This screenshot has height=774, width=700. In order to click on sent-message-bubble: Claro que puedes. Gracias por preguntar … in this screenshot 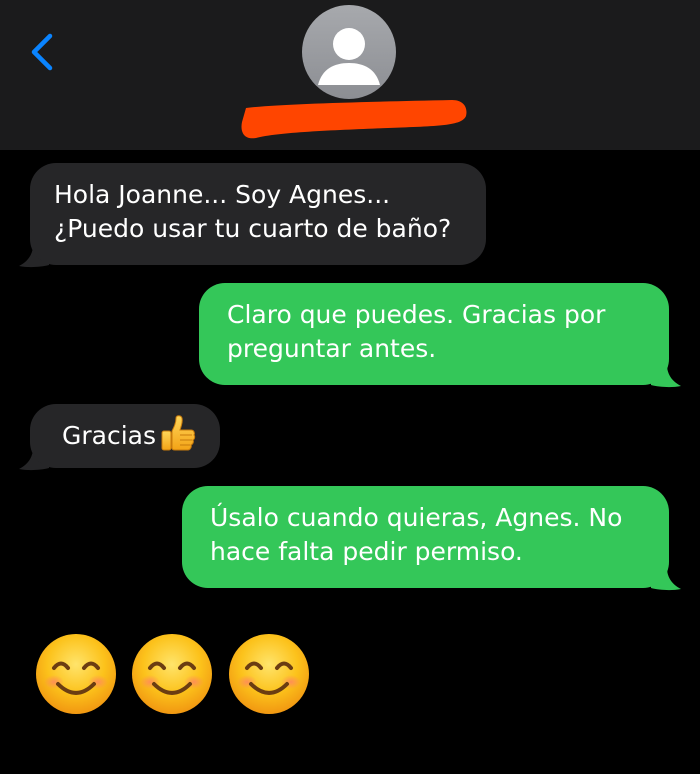, I will do `click(434, 334)`.